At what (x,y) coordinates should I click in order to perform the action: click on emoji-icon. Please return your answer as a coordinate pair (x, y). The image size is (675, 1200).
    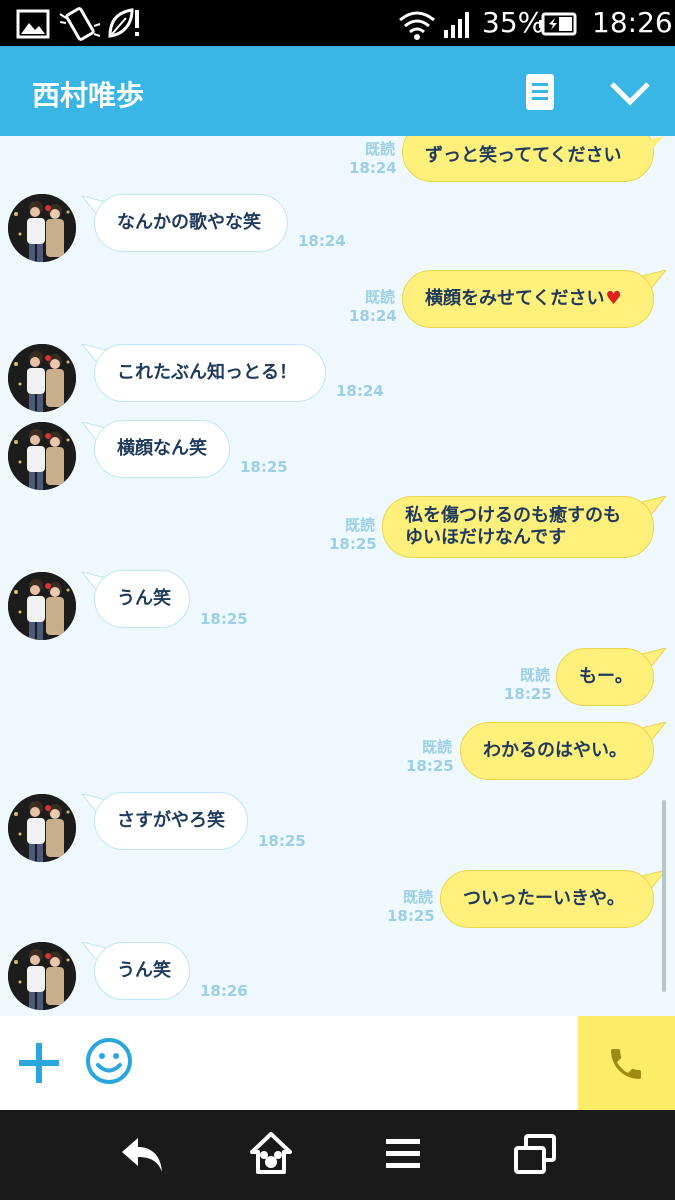
    Looking at the image, I should click on (109, 1061).